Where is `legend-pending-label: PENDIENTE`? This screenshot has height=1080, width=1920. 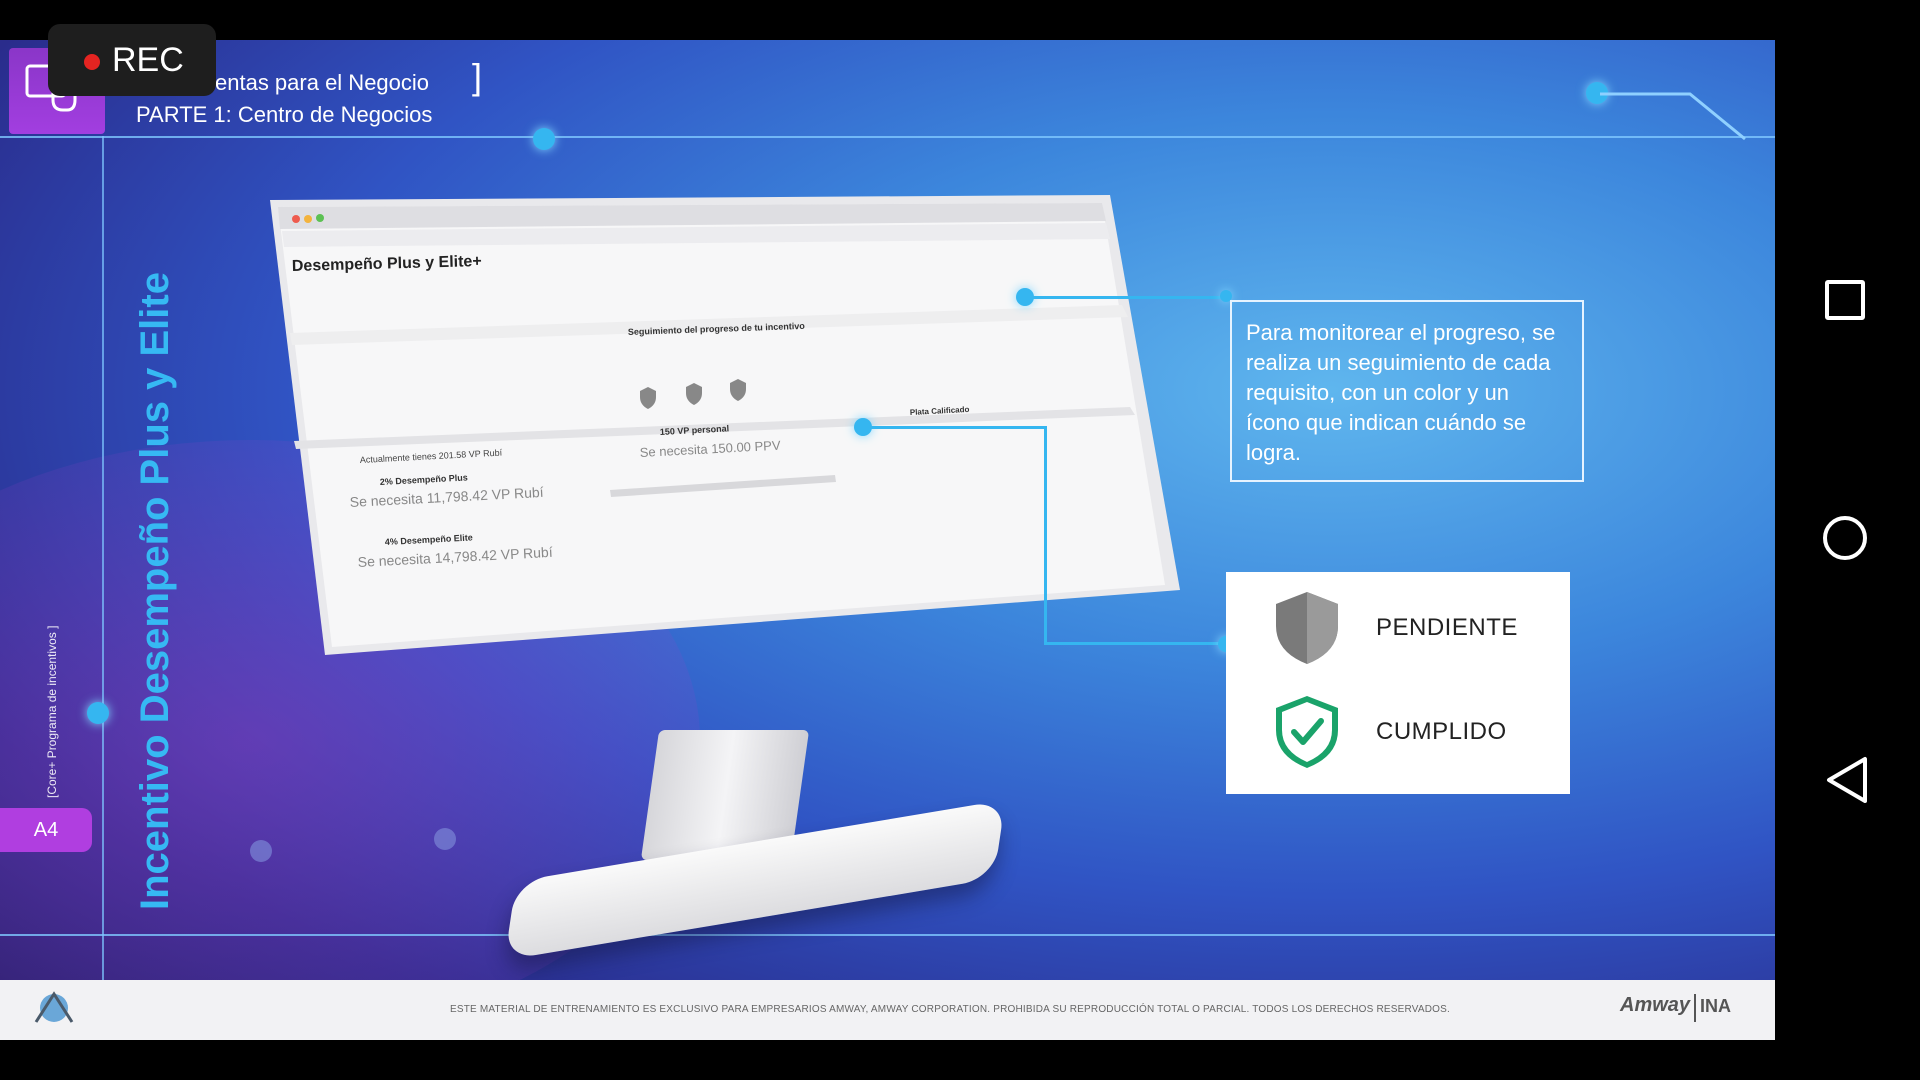
legend-pending-label: PENDIENTE is located at coordinates (1447, 627).